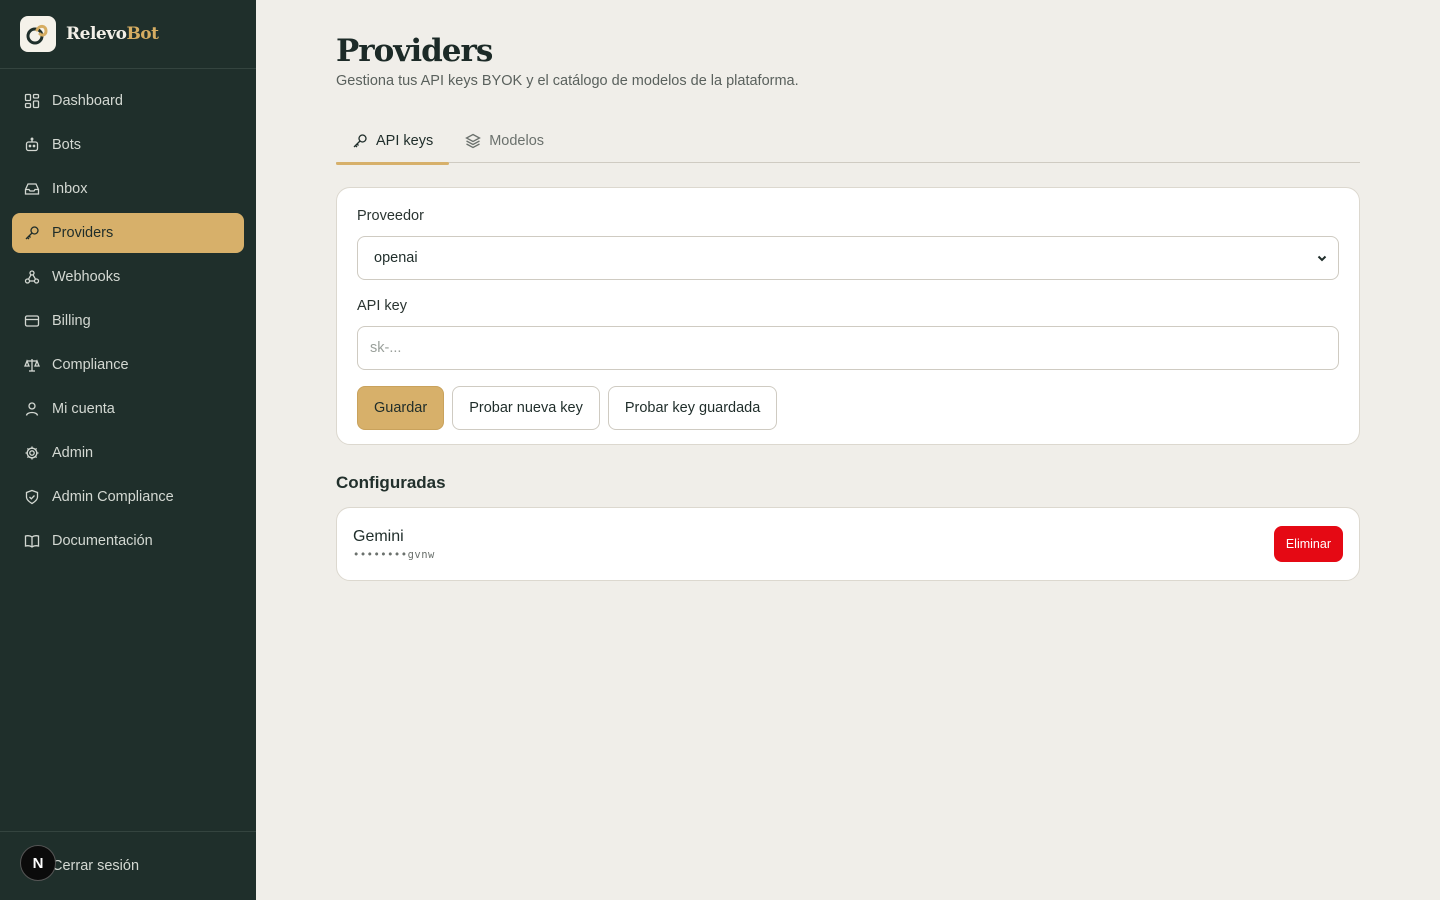 This screenshot has height=900, width=1440. Describe the element at coordinates (517, 141) in the screenshot. I see `tab-label: Modelos` at that location.